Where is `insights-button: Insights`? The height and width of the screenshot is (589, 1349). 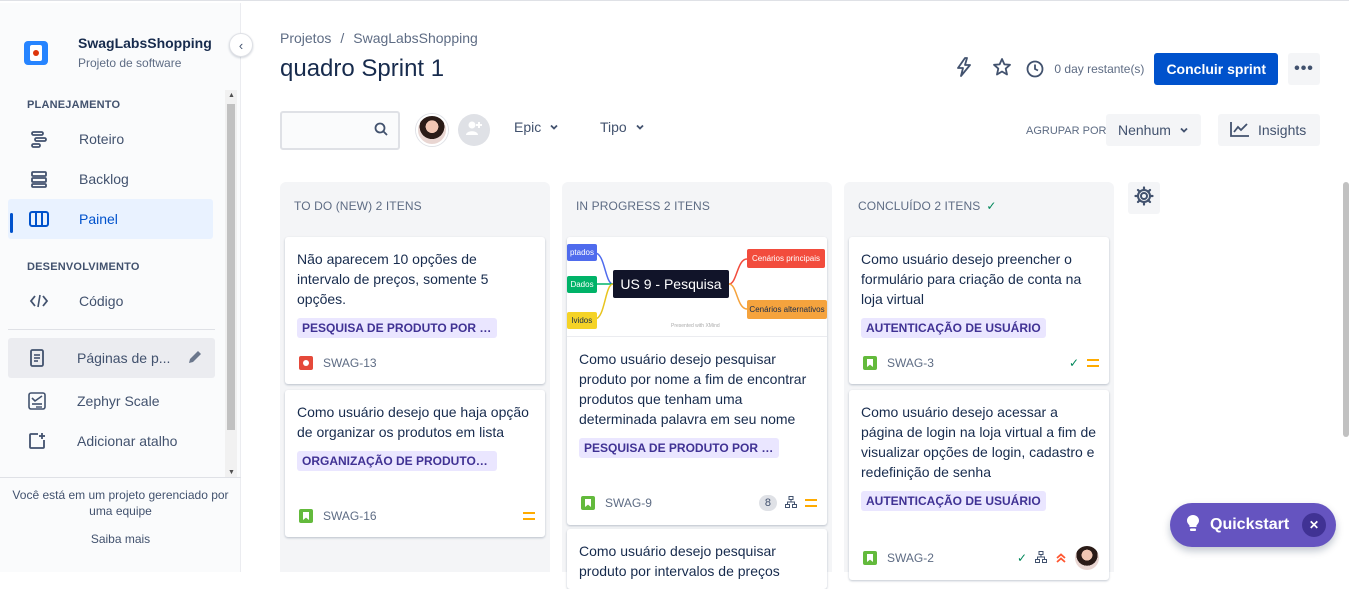 insights-button: Insights is located at coordinates (1269, 130).